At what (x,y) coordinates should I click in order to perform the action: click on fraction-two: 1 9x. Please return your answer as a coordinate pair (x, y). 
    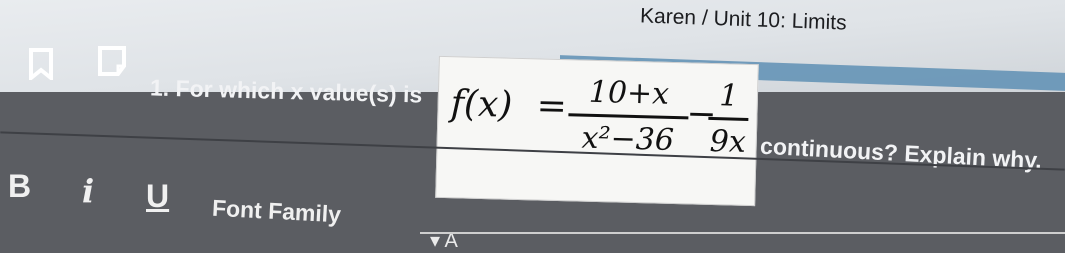
    Looking at the image, I should click on (728, 119).